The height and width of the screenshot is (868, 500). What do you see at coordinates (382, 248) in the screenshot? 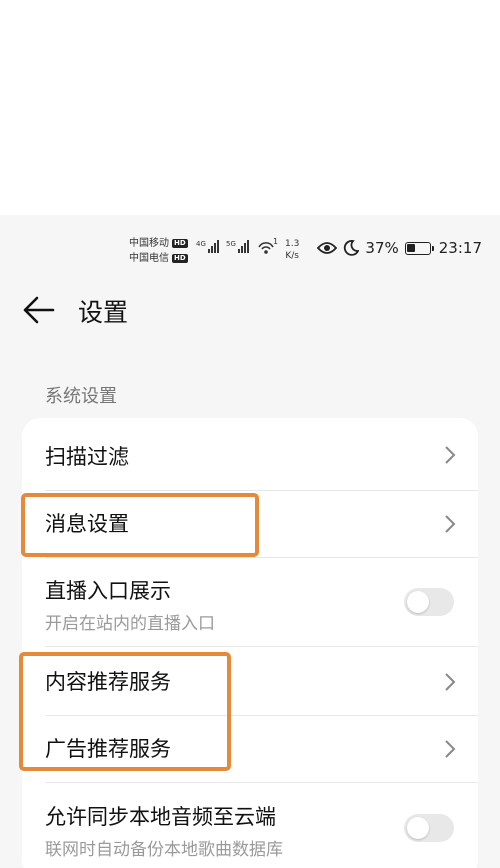
I see `battery-percent: 37%` at bounding box center [382, 248].